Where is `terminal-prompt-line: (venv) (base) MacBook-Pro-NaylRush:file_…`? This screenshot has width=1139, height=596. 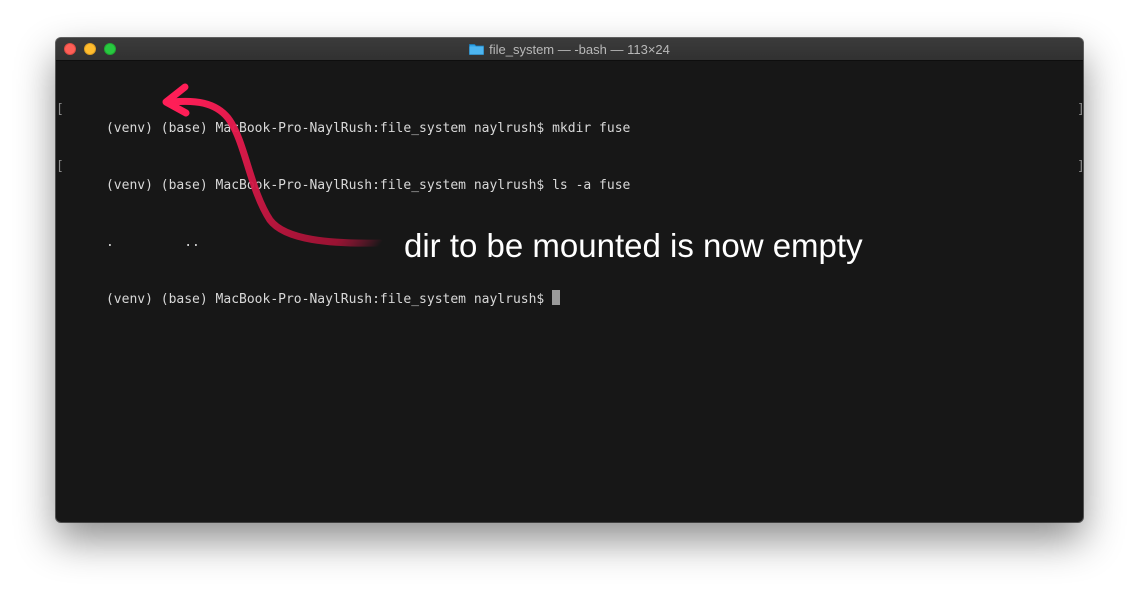 terminal-prompt-line: (venv) (base) MacBook-Pro-NaylRush:file_… is located at coordinates (568, 289).